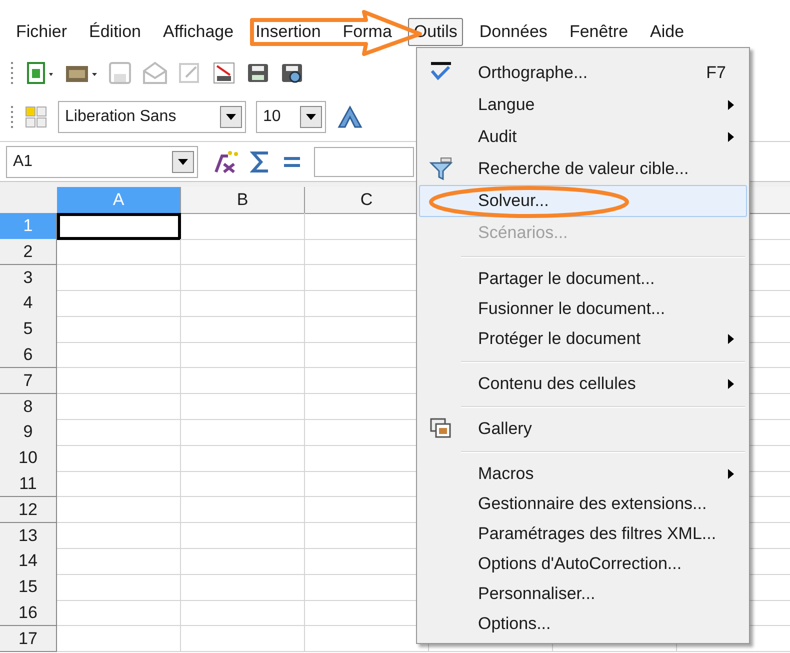 The height and width of the screenshot is (653, 790). What do you see at coordinates (583, 105) in the screenshot?
I see `menu-item: Langue` at bounding box center [583, 105].